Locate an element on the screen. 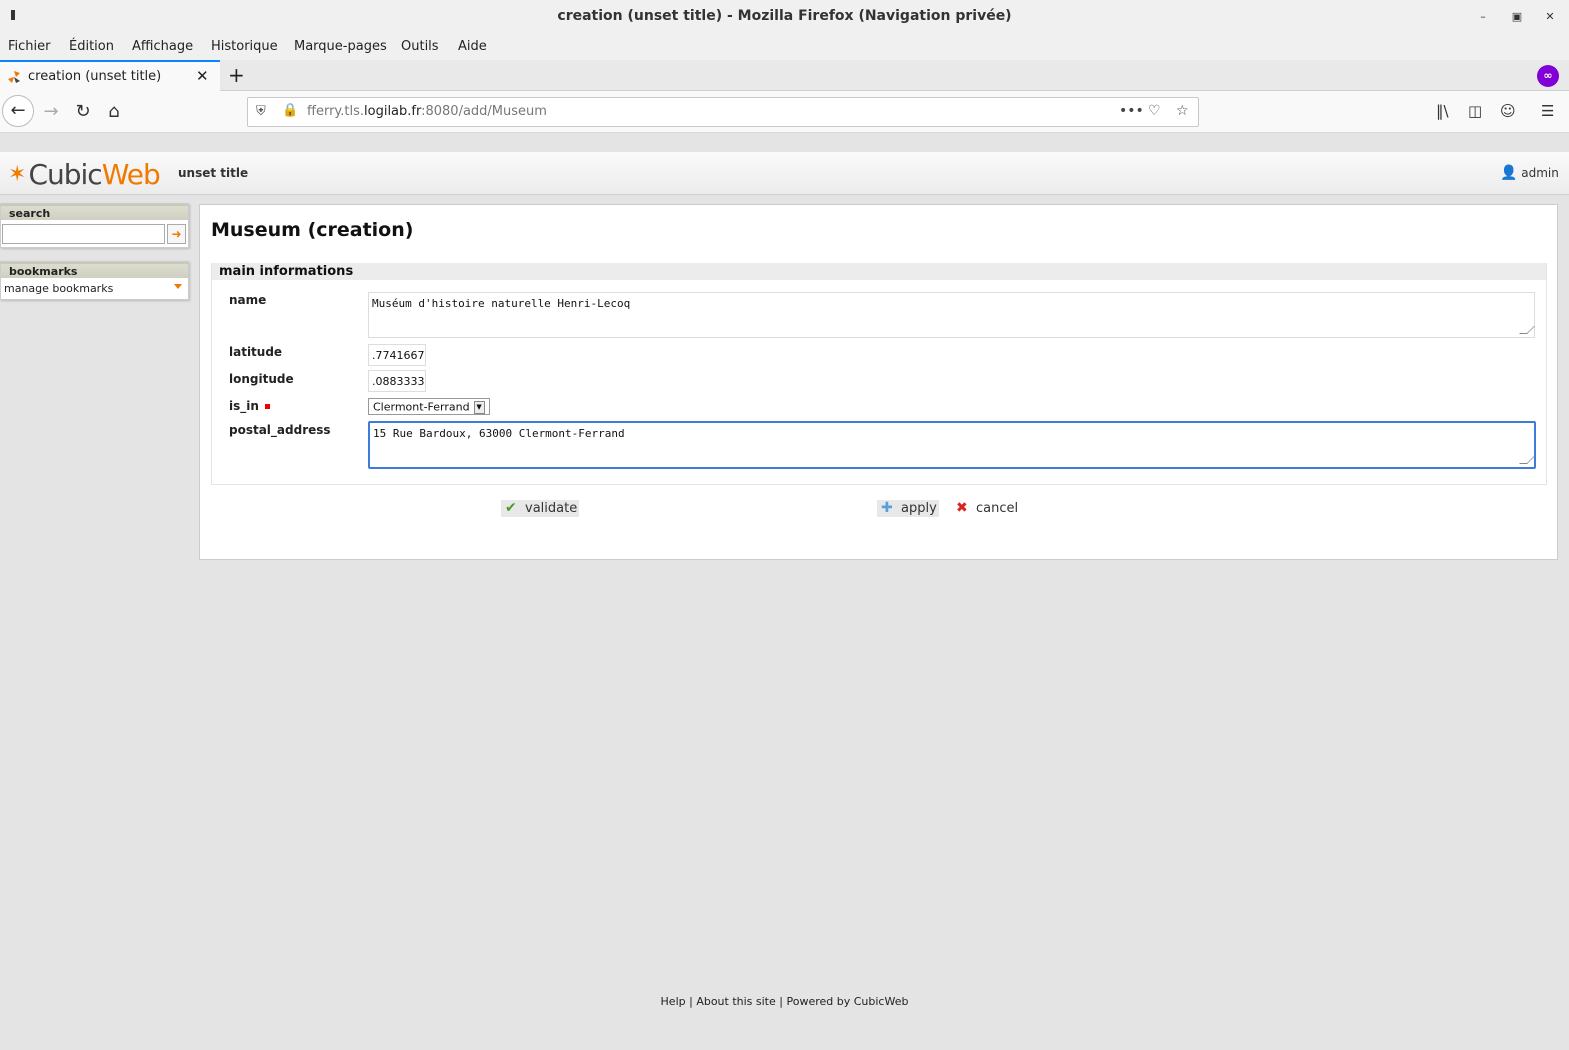 The width and height of the screenshot is (1569, 1050). is-in-label: is_in is located at coordinates (249, 406).